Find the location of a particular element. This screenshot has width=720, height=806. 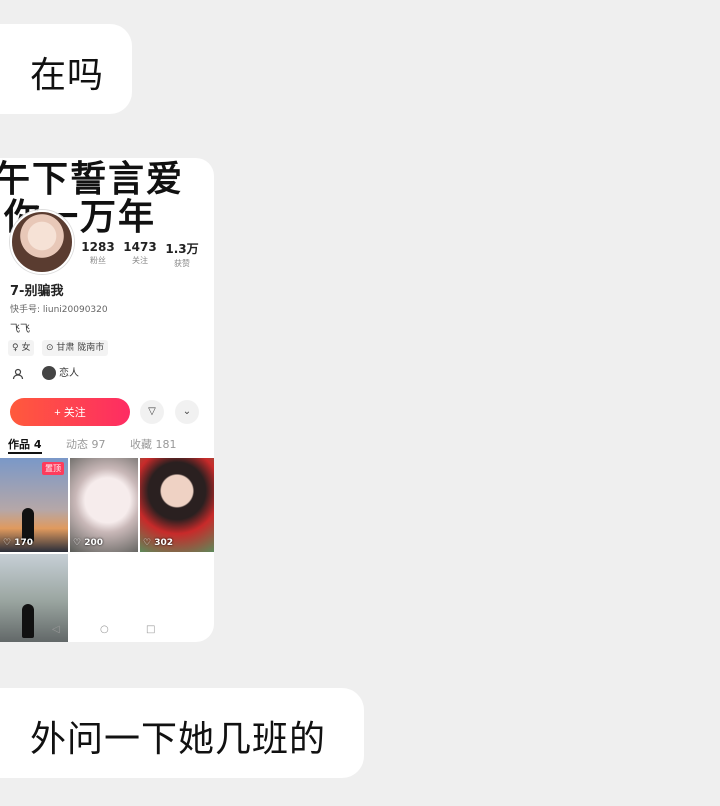

triangle-down-icon: ▽ is located at coordinates (152, 411).